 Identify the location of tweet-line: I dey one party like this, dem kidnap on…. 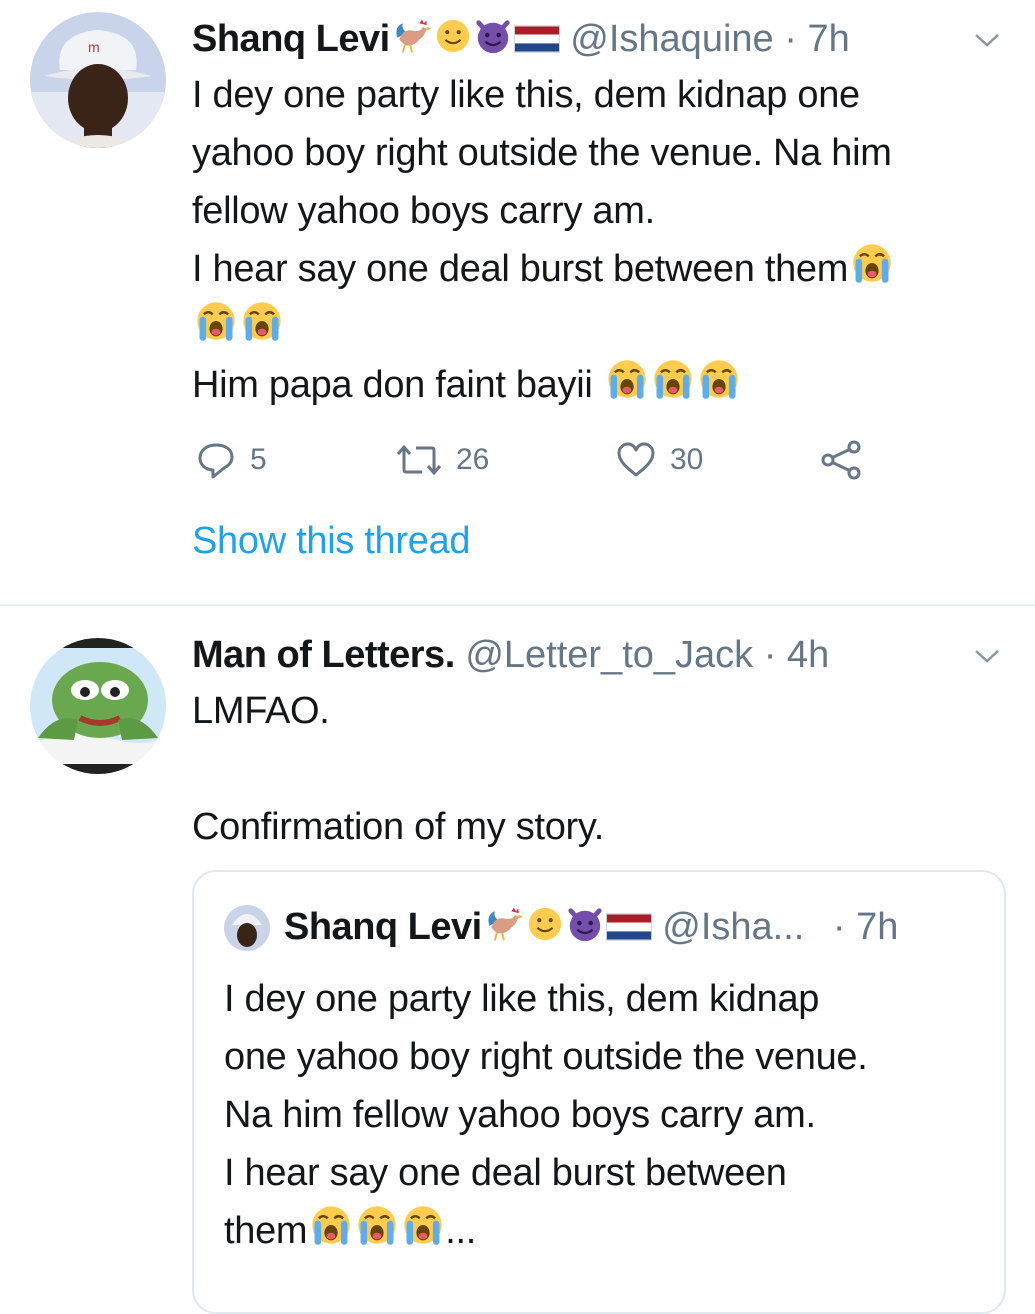
(526, 95).